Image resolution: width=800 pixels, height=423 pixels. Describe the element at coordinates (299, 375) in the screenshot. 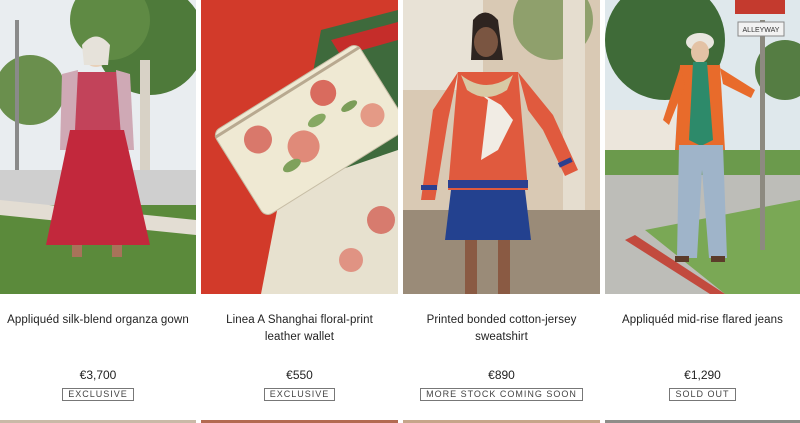

I see `product-price: €550` at that location.